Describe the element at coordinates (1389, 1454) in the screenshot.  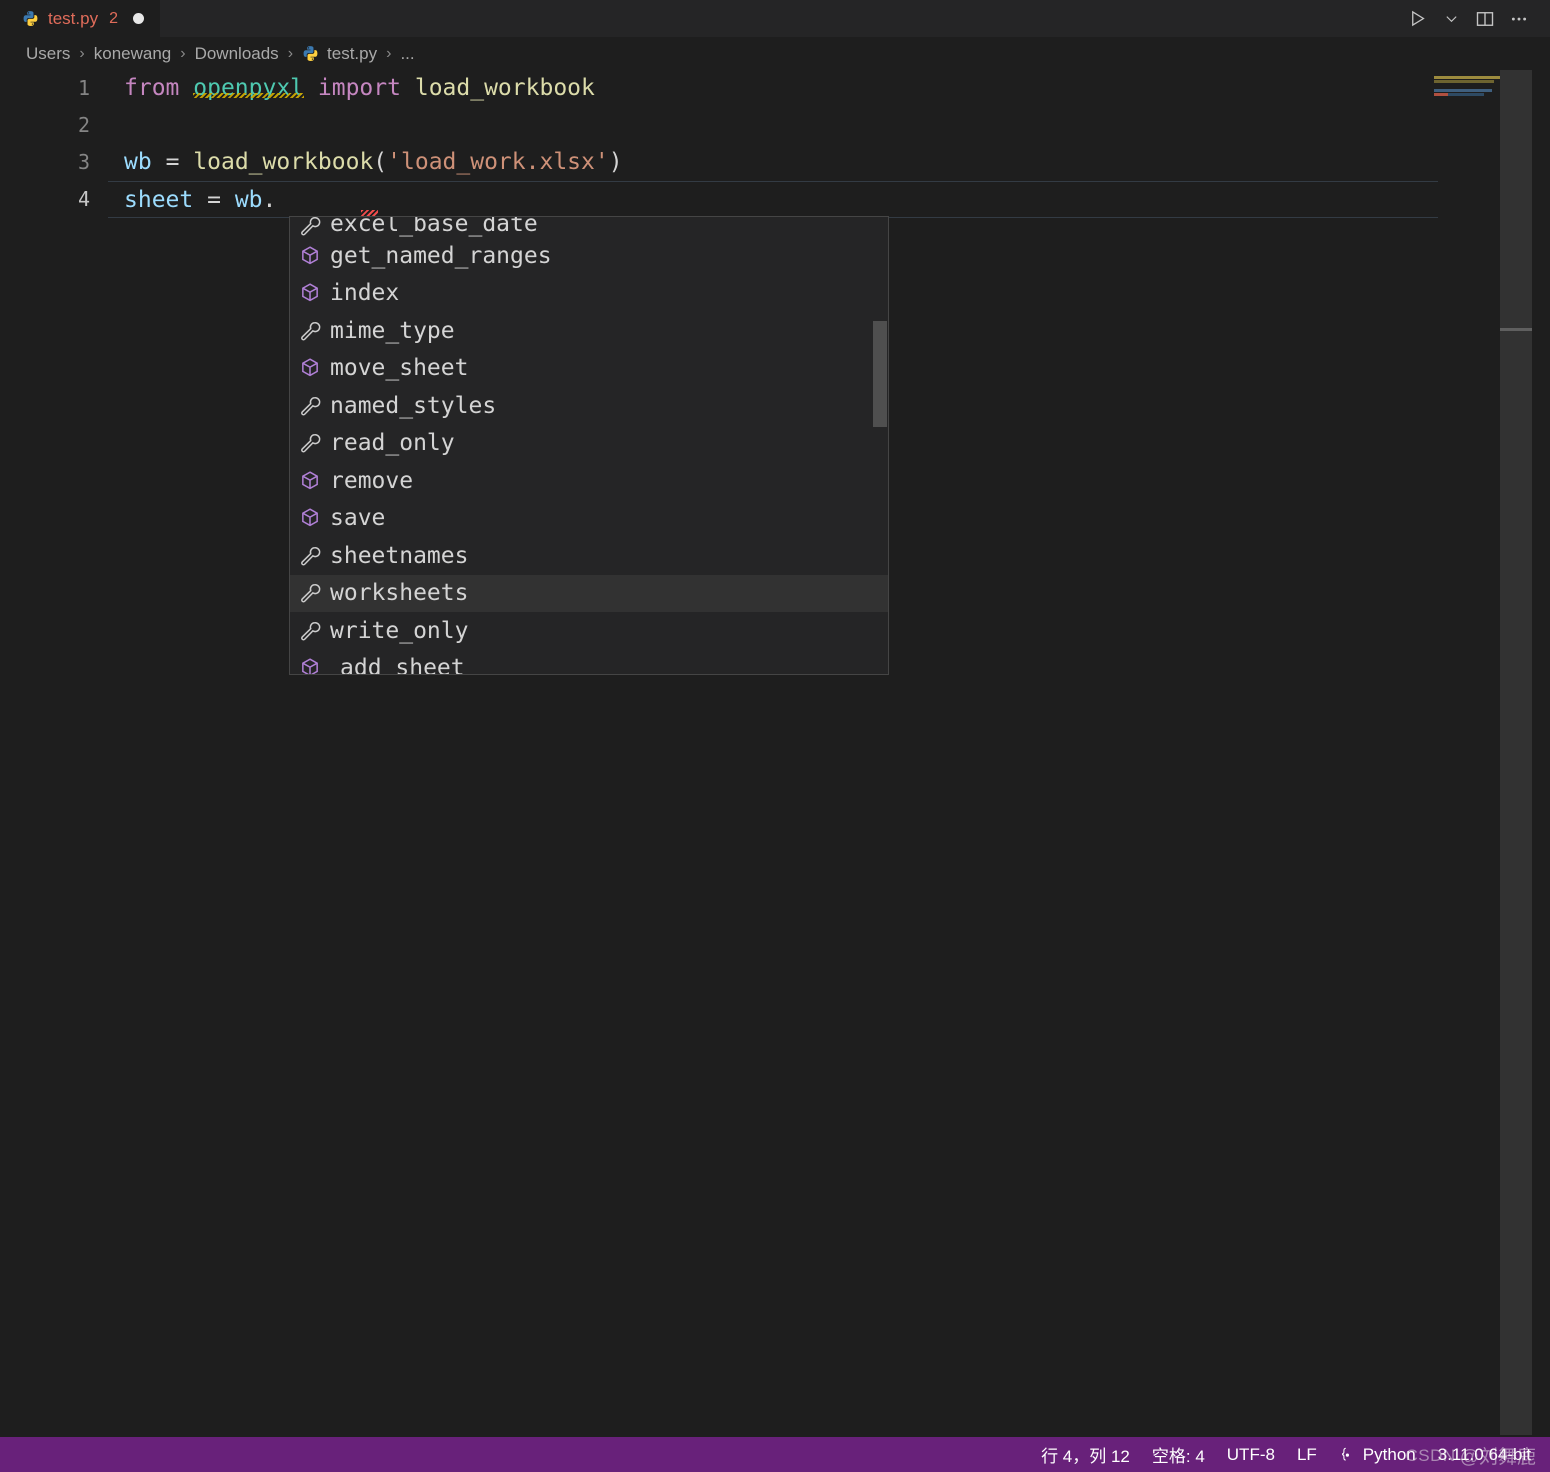
I see `status-language-label: Python` at that location.